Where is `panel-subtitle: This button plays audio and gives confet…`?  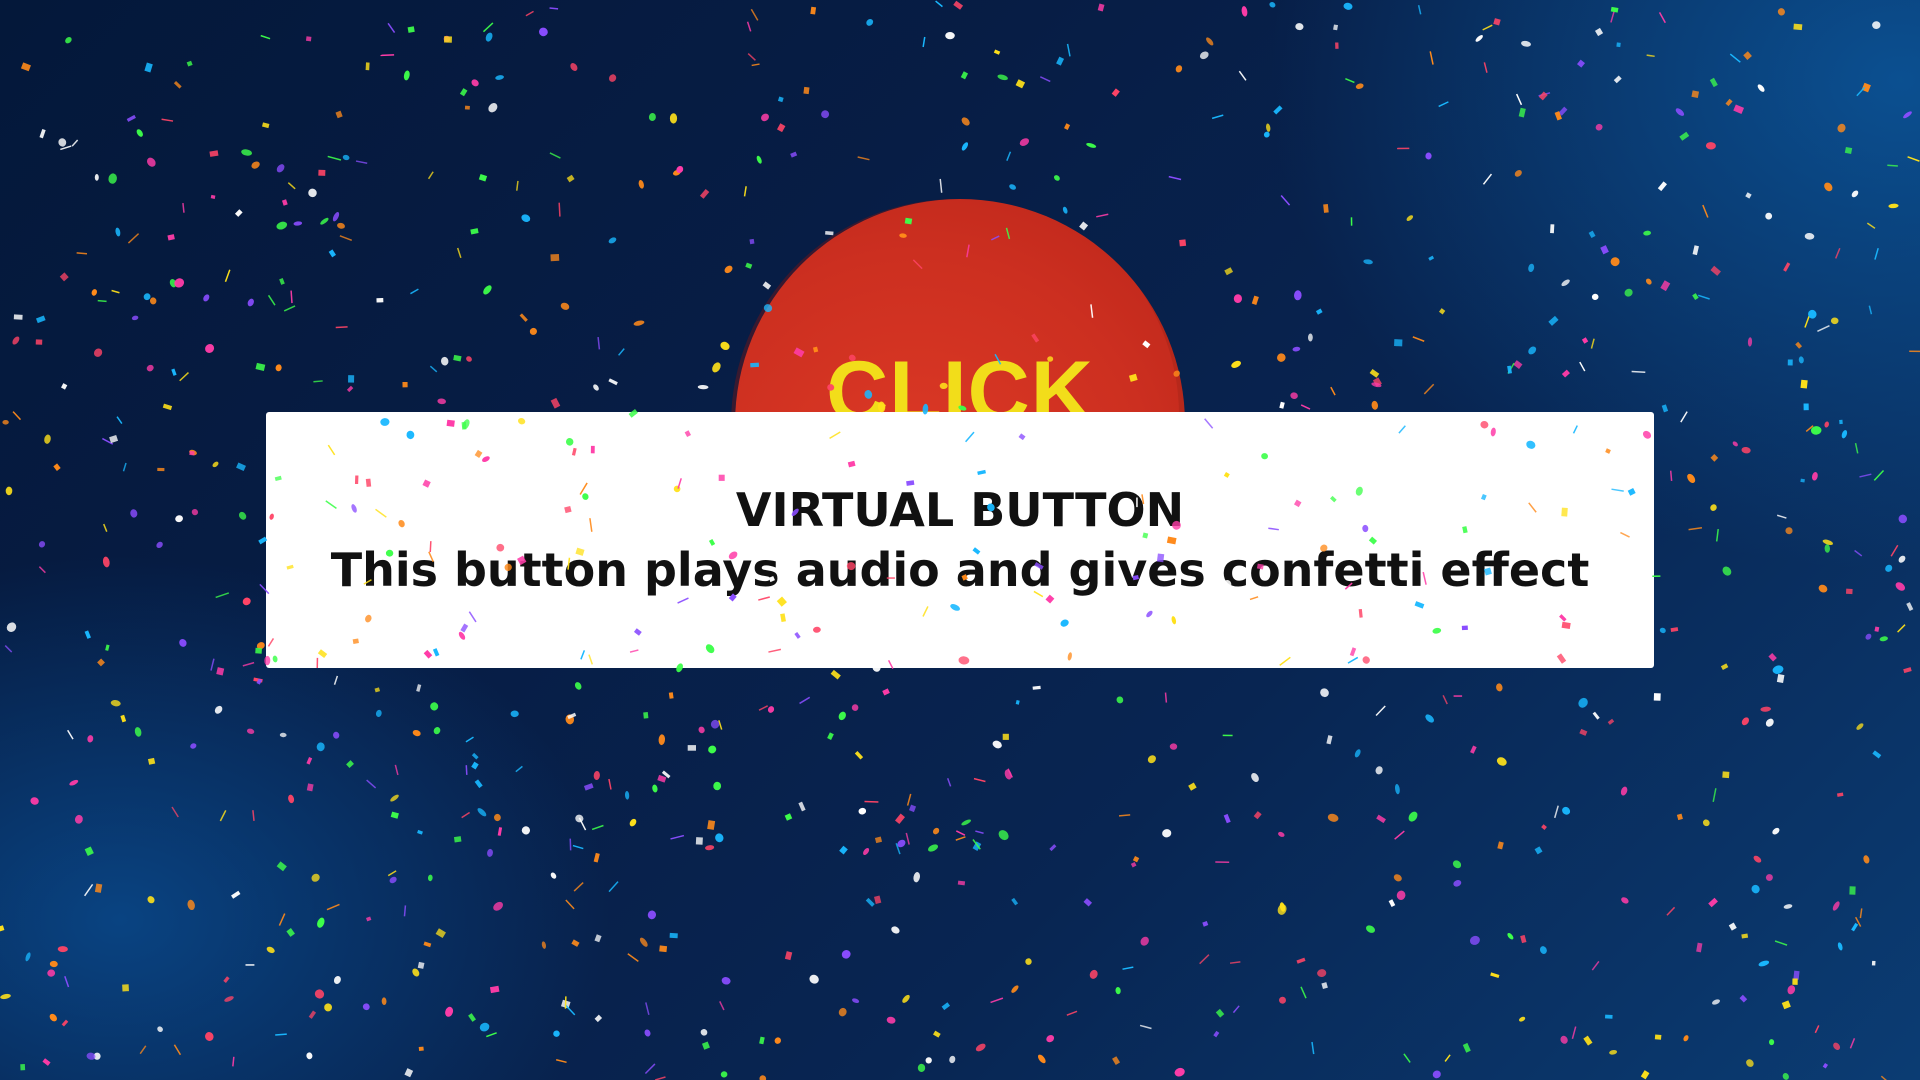
panel-subtitle: This button plays audio and gives confet… is located at coordinates (960, 570).